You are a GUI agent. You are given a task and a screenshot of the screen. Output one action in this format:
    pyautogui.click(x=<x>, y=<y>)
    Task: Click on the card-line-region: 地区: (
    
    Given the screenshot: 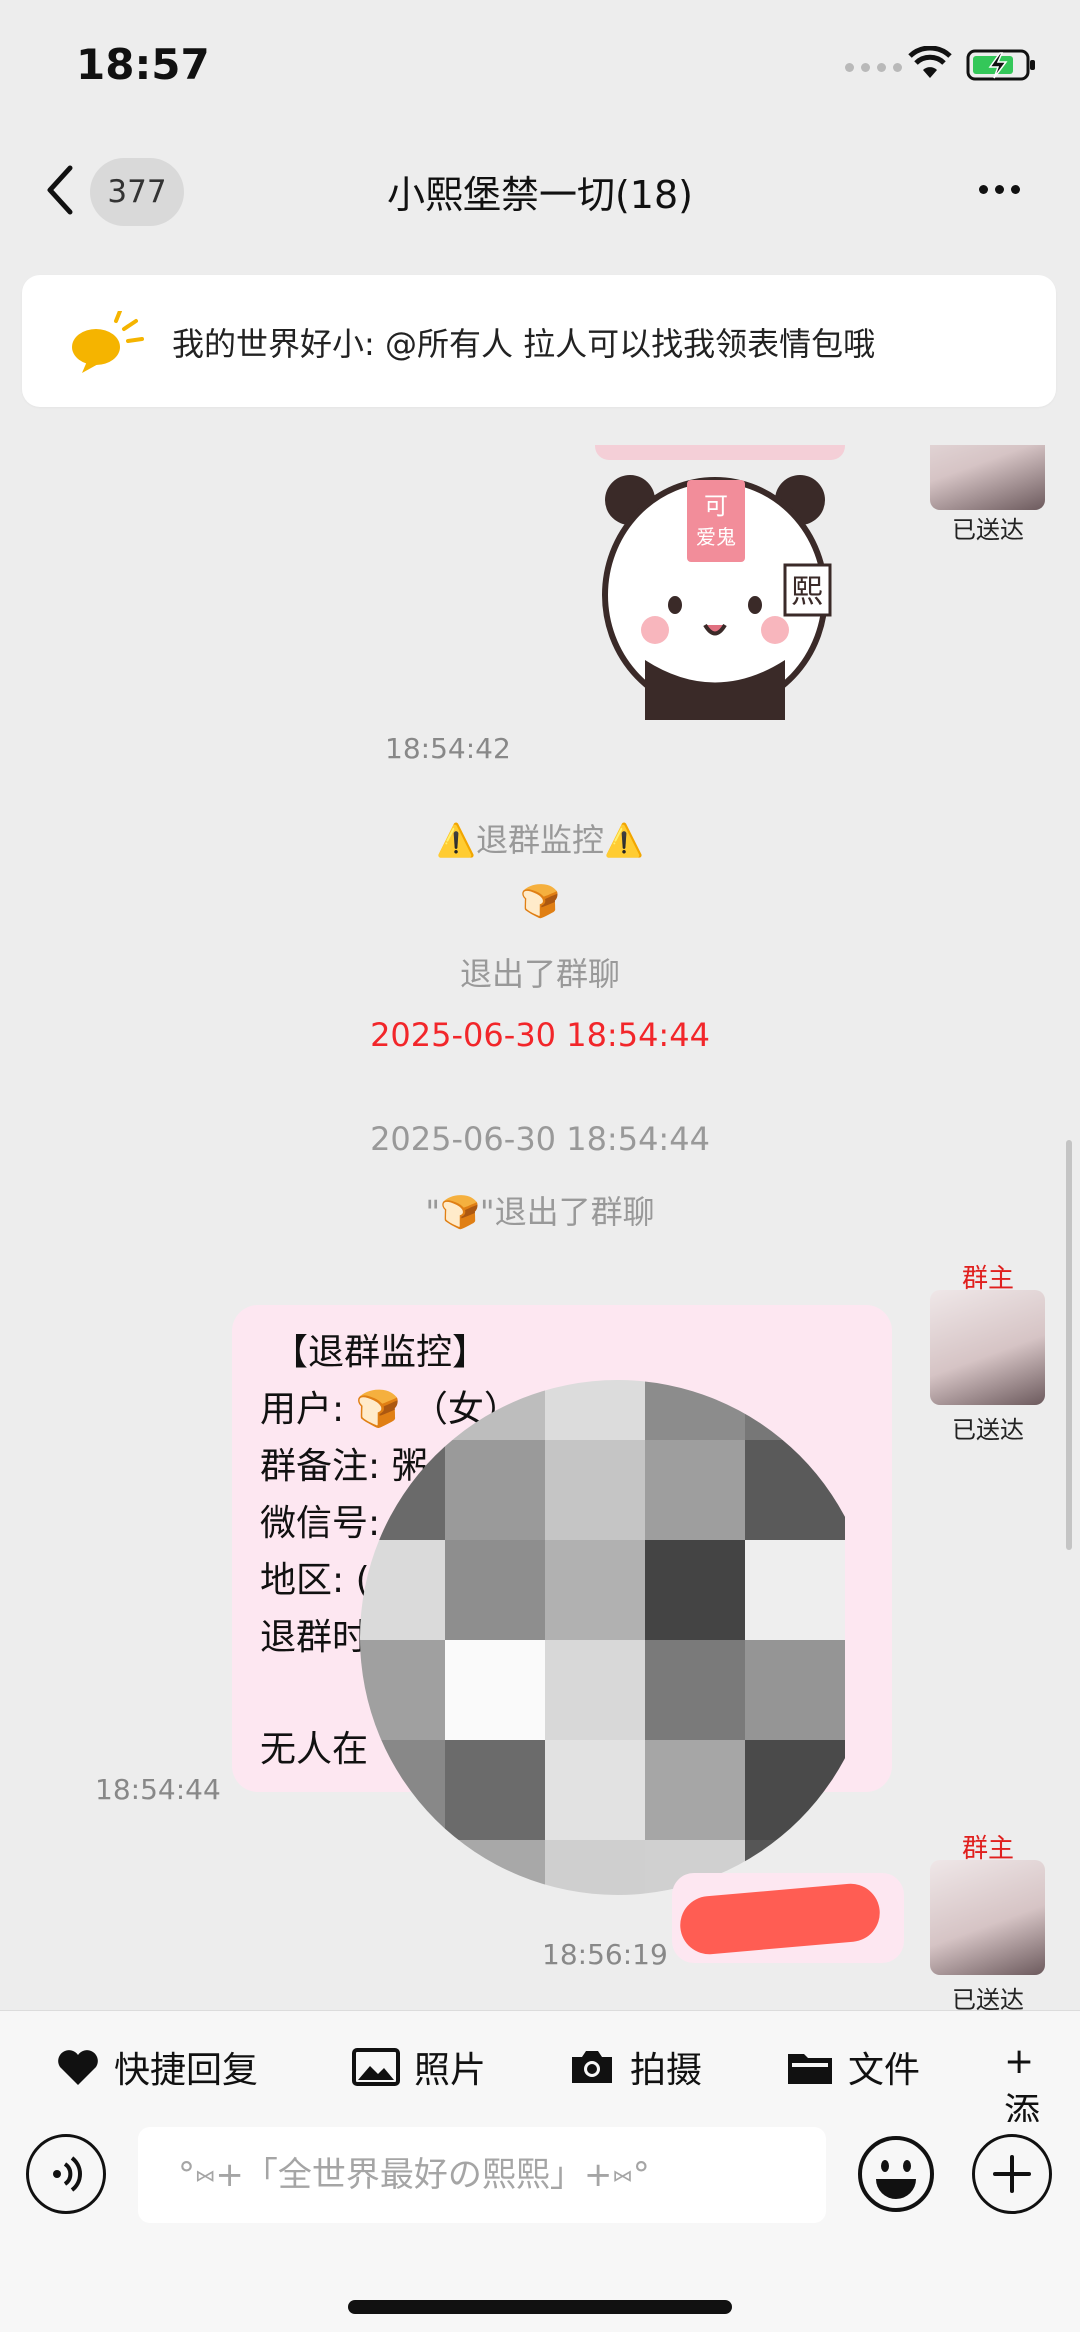 What is the action you would take?
    pyautogui.click(x=315, y=1580)
    